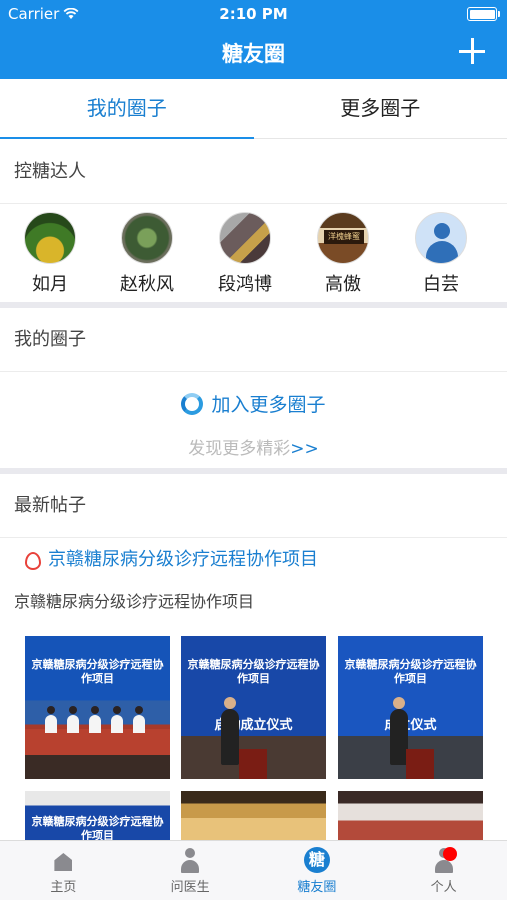 This screenshot has height=900, width=507. I want to click on expert-item: 洋槐蜂蜜 高傲, so click(343, 254).